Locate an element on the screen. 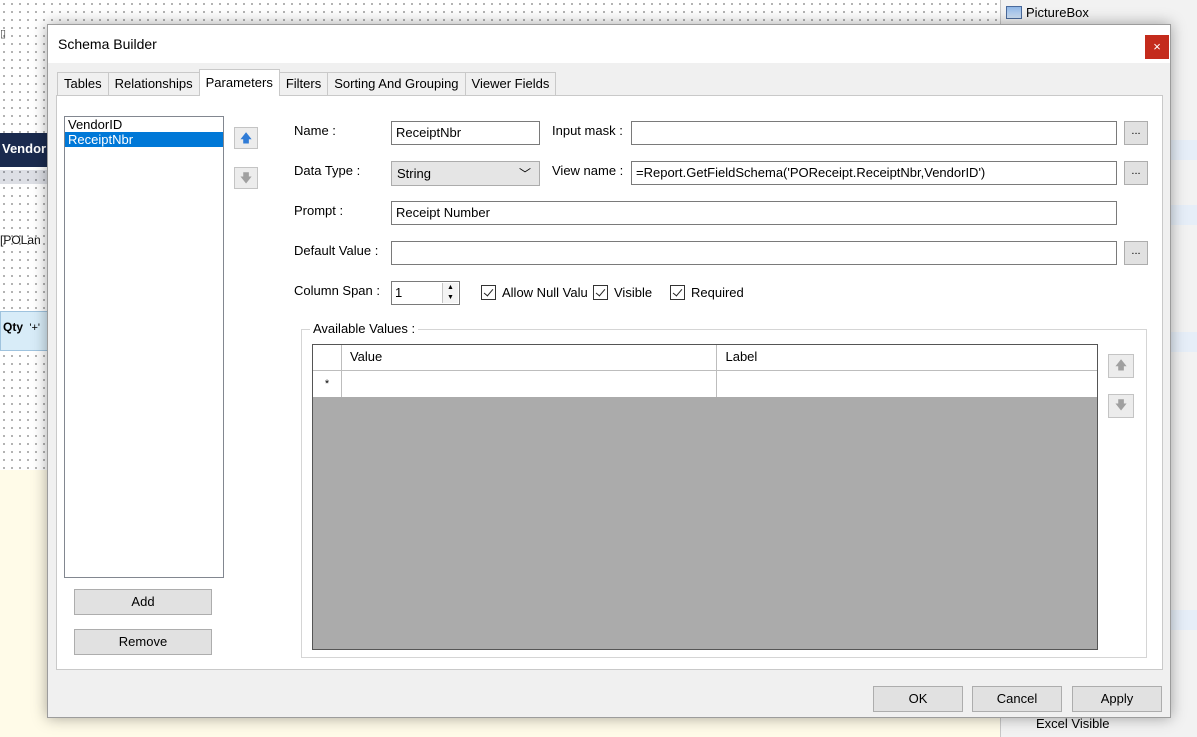  excel-visible-property: Excel Visible is located at coordinates (1072, 723).